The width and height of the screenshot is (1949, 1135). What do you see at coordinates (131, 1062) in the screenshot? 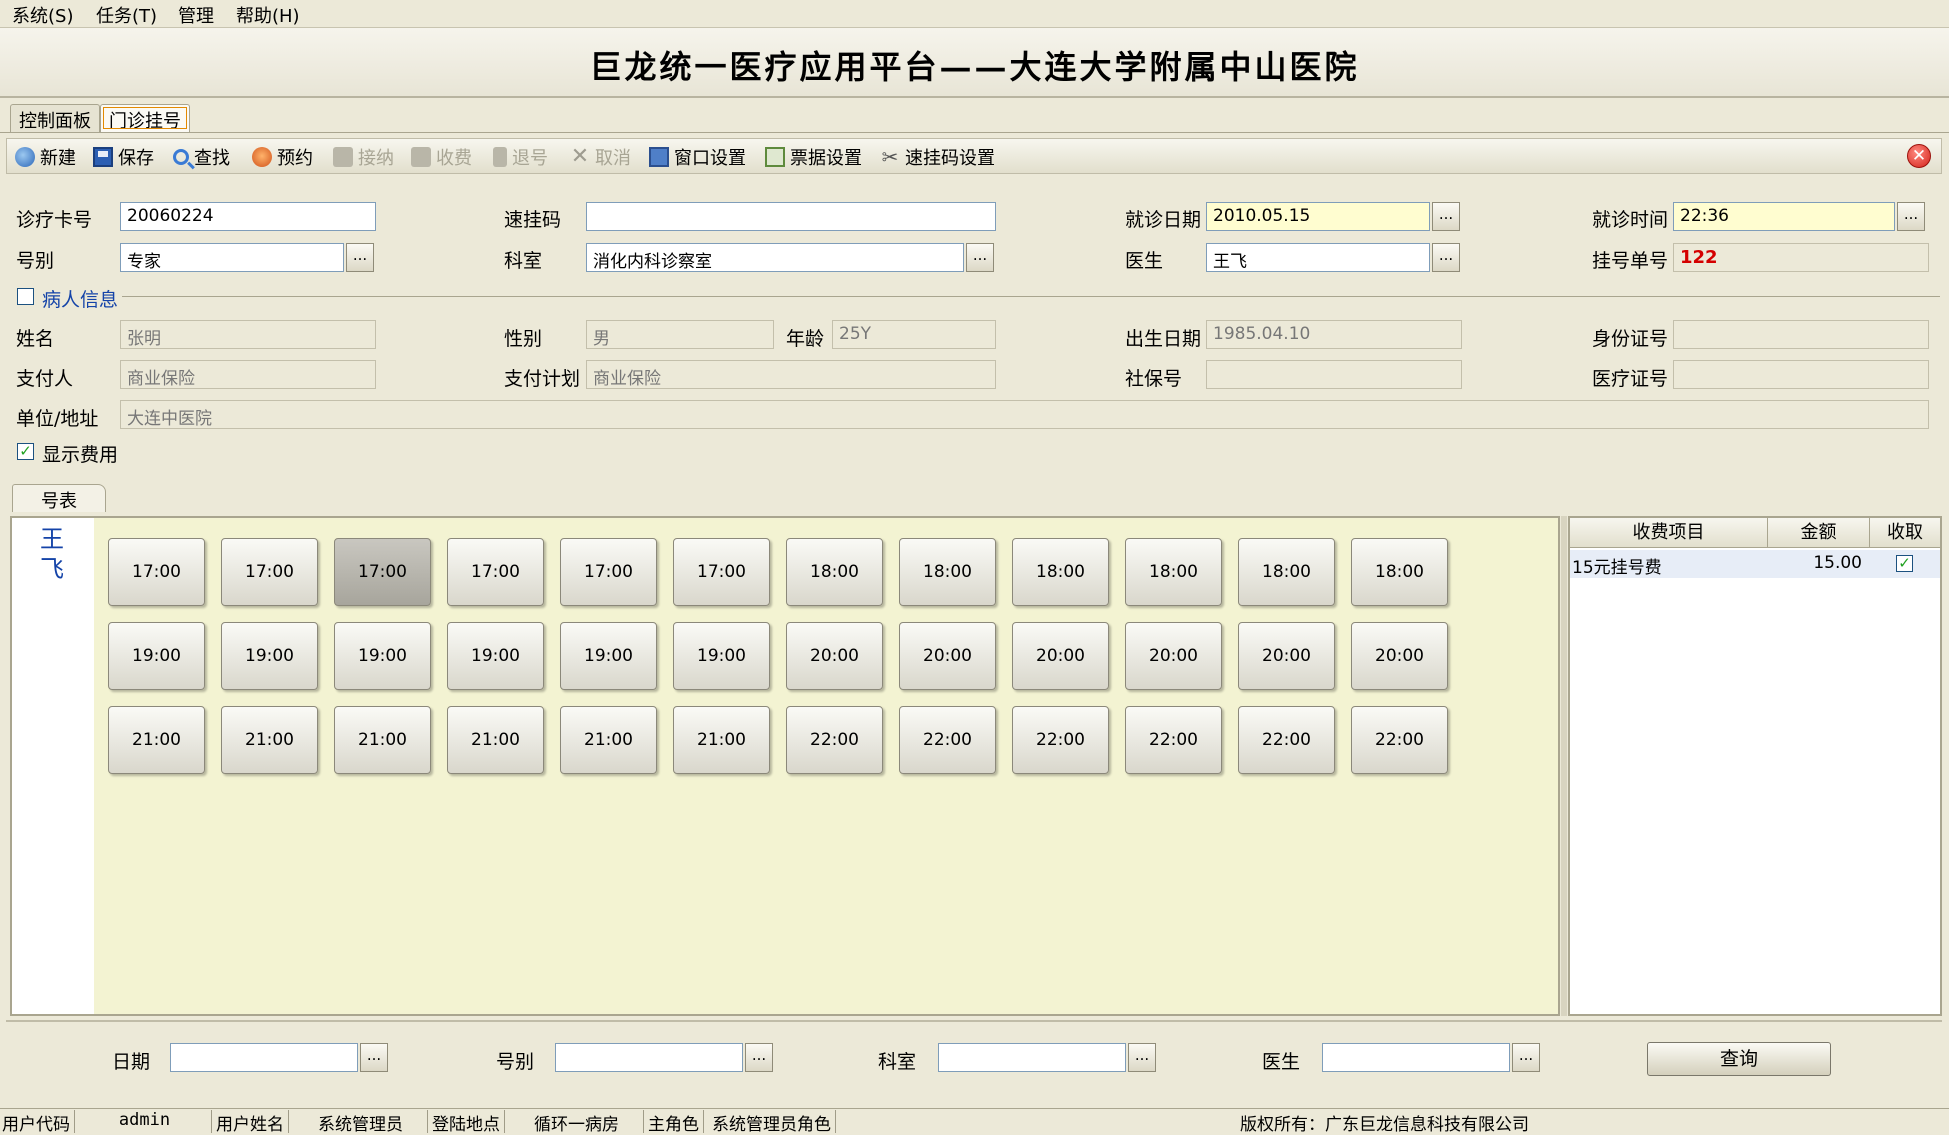
I see `filter-date-label: 日期` at bounding box center [131, 1062].